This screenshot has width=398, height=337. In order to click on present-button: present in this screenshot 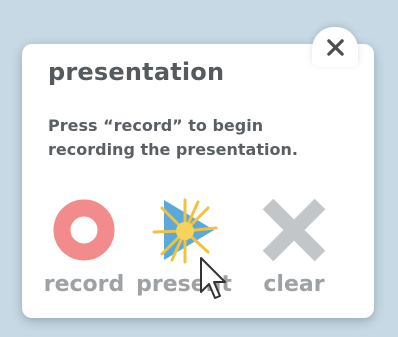, I will do `click(184, 250)`.